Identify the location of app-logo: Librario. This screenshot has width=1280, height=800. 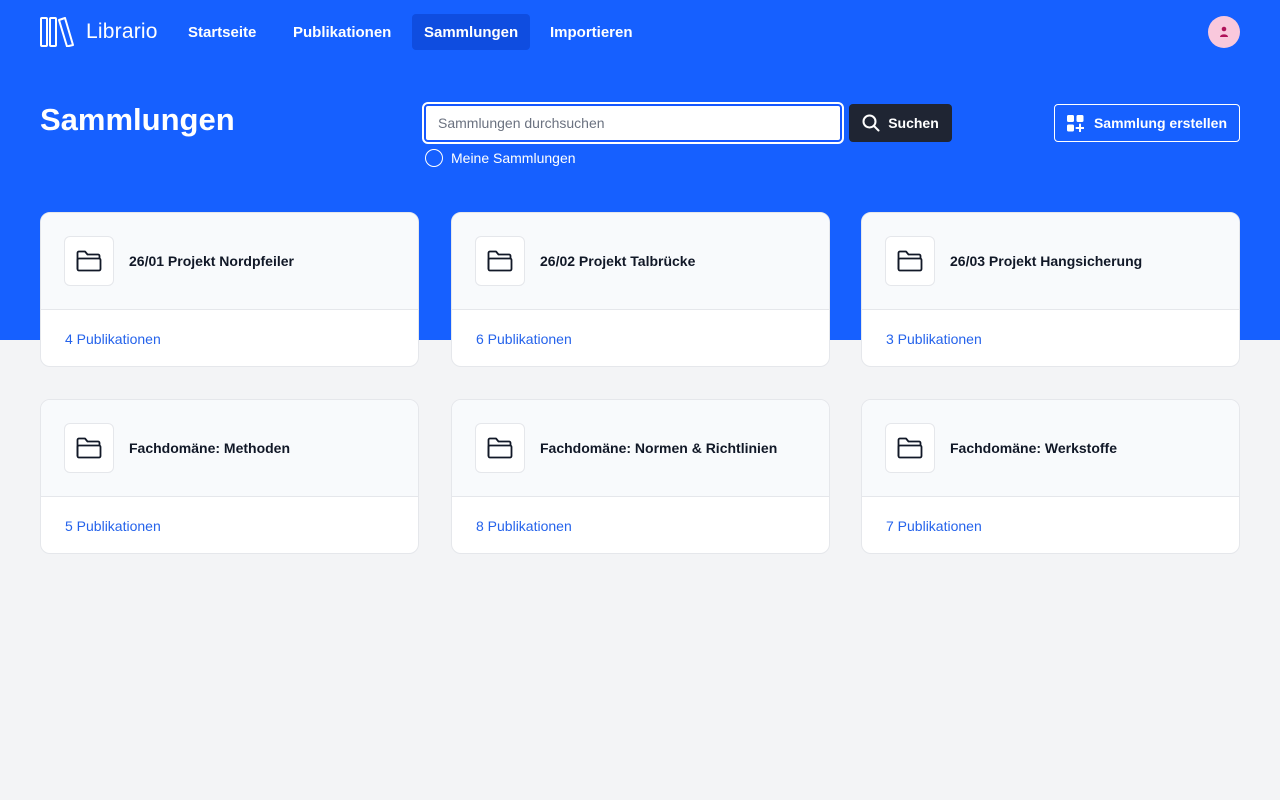
(99, 32).